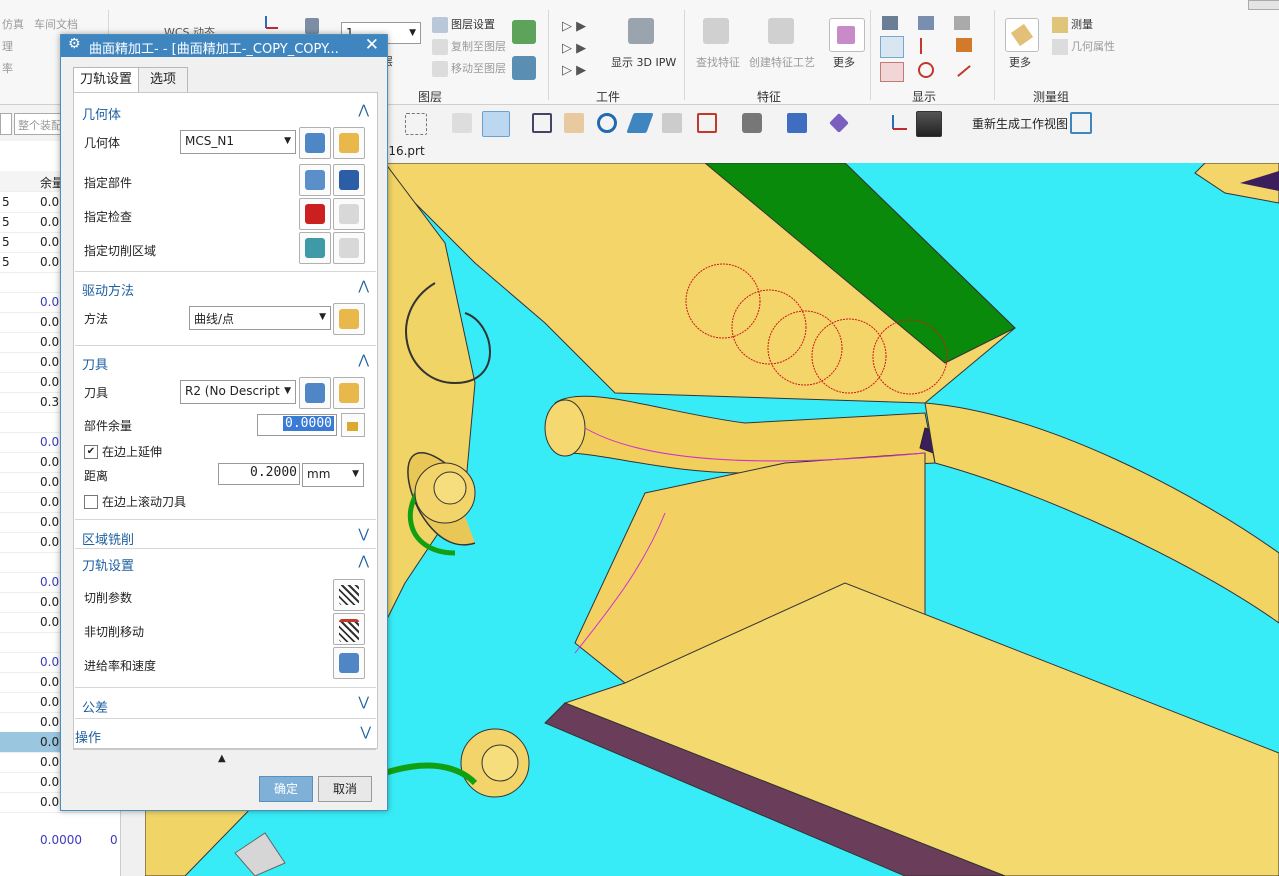 This screenshot has width=1279, height=876. I want to click on edit-geometry-button, so click(349, 143).